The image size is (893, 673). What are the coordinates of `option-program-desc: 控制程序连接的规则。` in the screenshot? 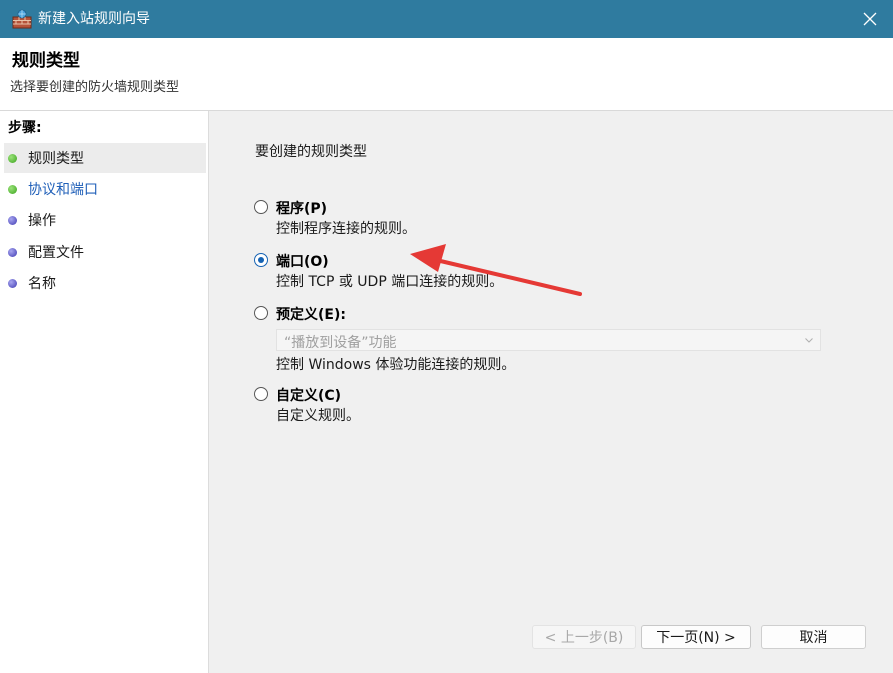 It's located at (346, 229).